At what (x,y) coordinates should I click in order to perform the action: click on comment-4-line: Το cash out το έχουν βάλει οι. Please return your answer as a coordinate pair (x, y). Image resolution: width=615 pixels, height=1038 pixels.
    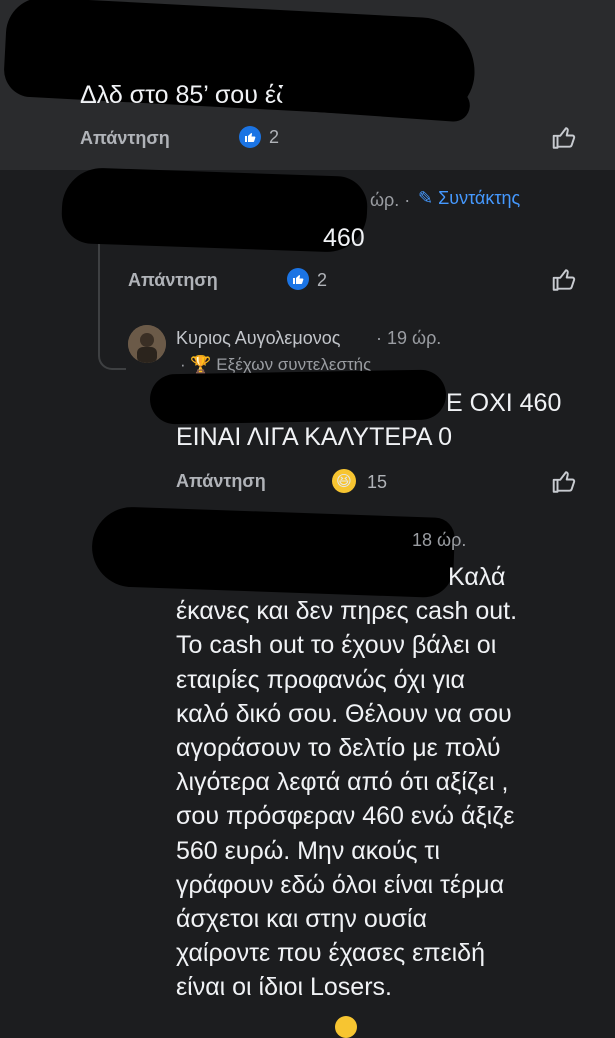
    Looking at the image, I should click on (336, 645).